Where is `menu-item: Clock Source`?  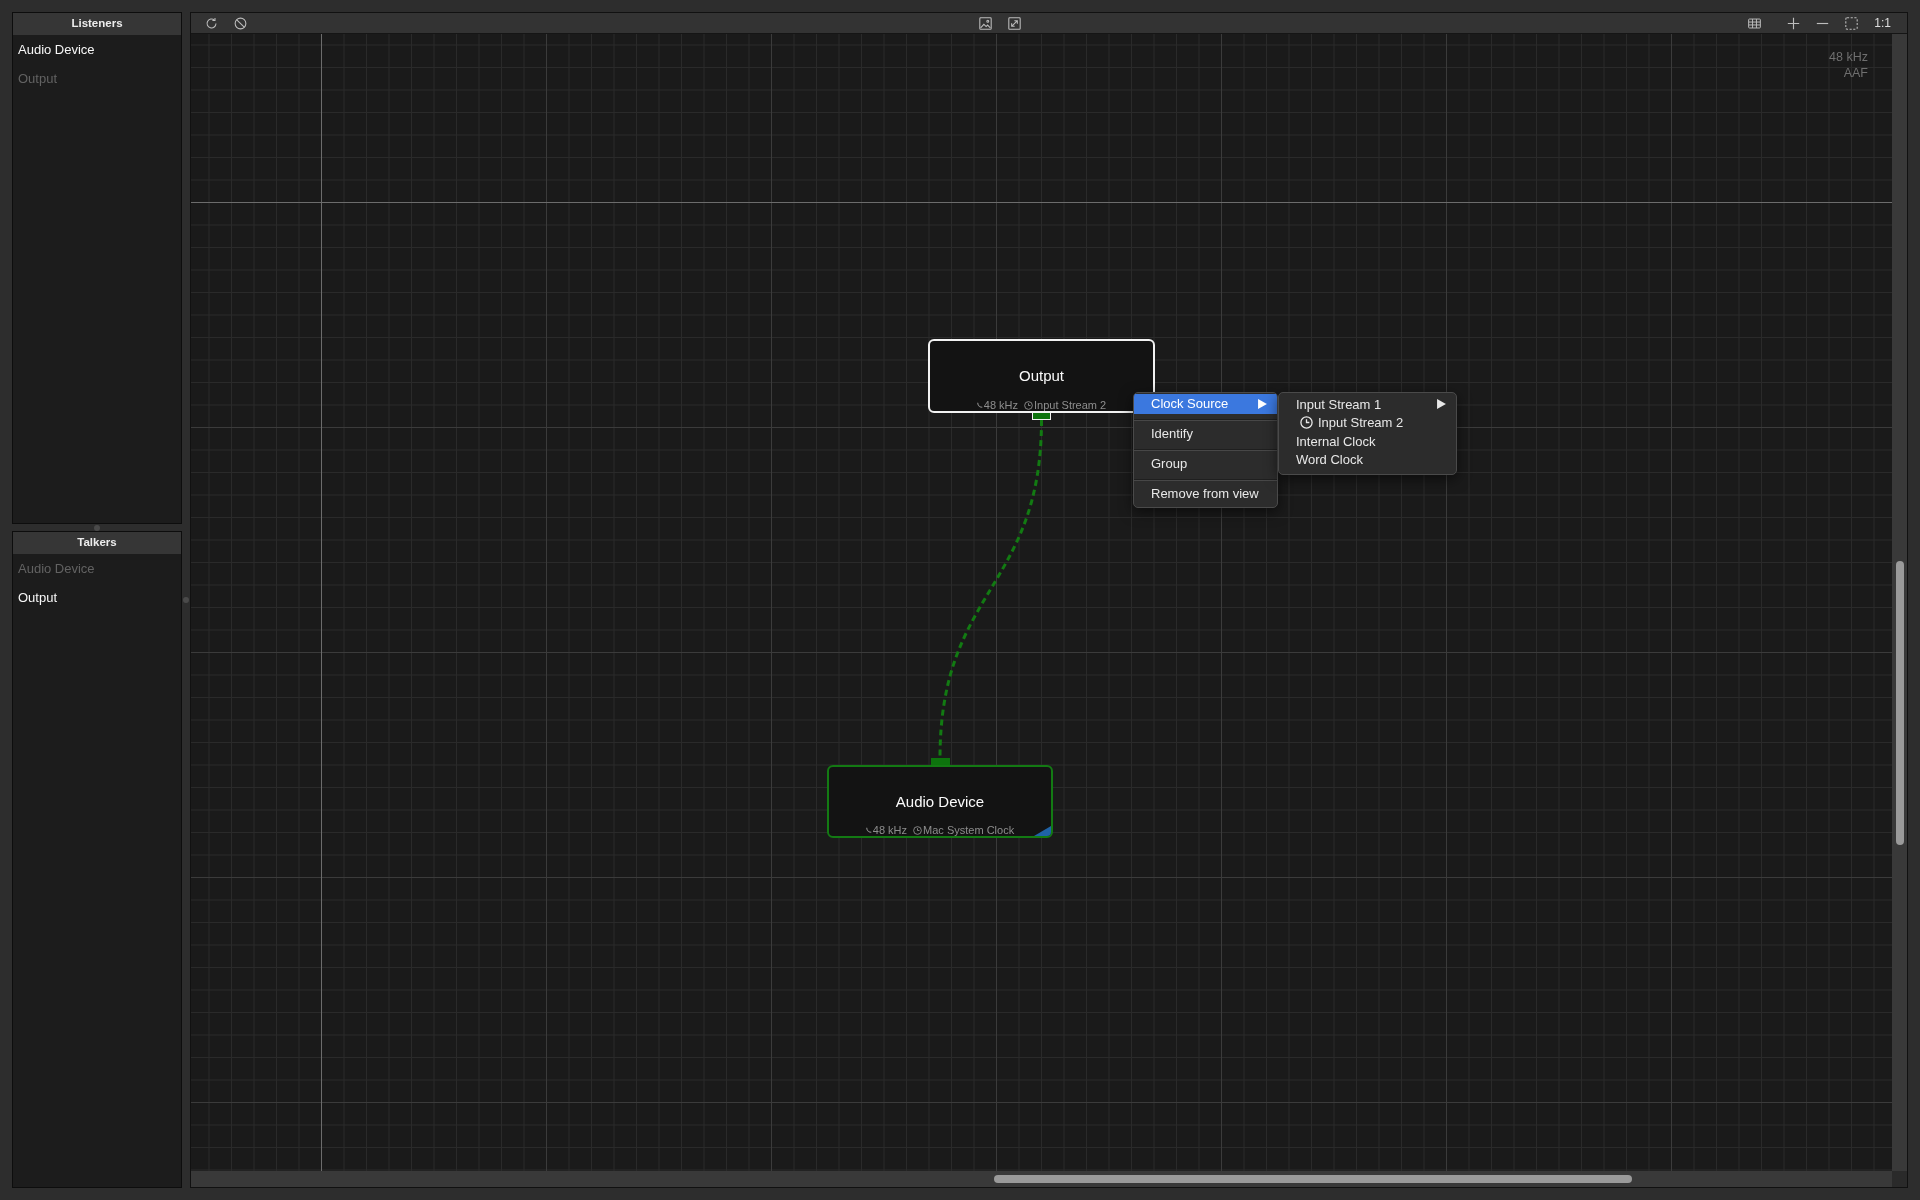
menu-item: Clock Source is located at coordinates (1205, 404).